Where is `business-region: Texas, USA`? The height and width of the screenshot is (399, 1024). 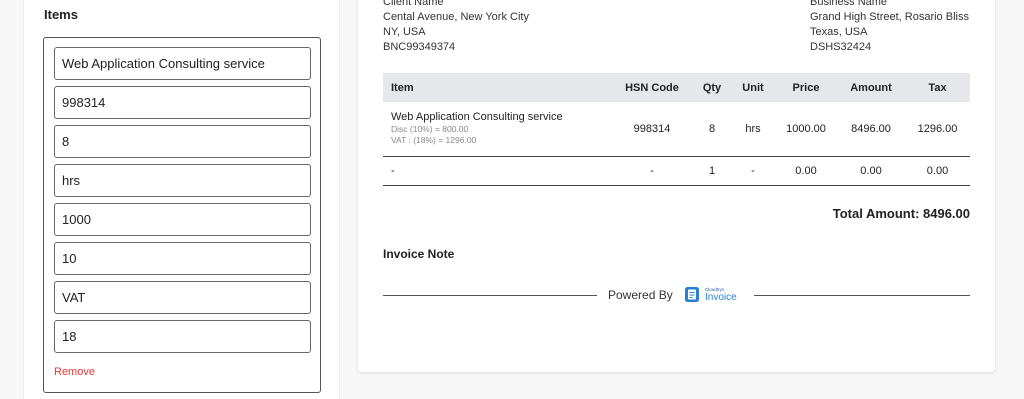 business-region: Texas, USA is located at coordinates (839, 32).